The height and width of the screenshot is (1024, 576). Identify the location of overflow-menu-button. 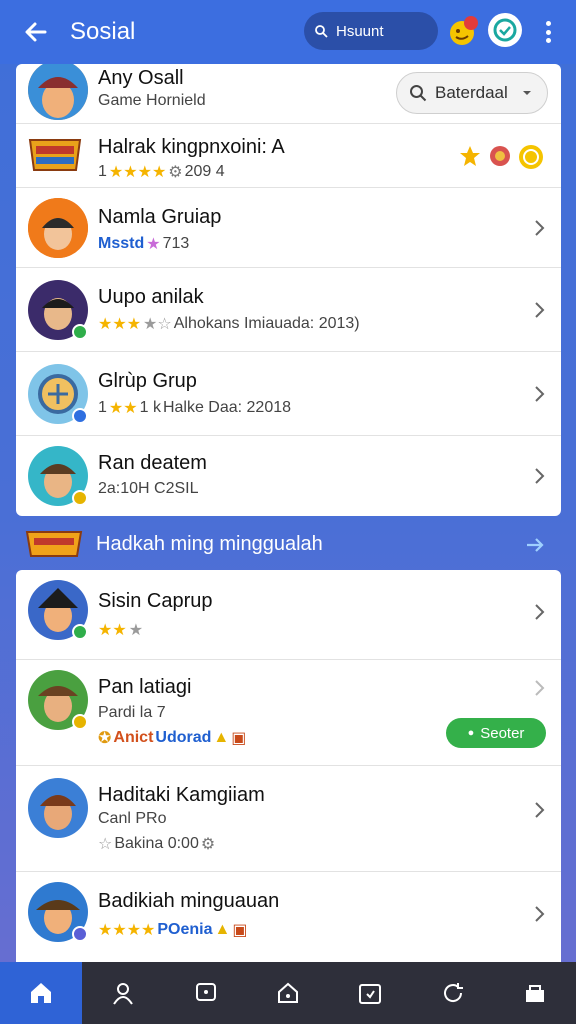
(548, 32).